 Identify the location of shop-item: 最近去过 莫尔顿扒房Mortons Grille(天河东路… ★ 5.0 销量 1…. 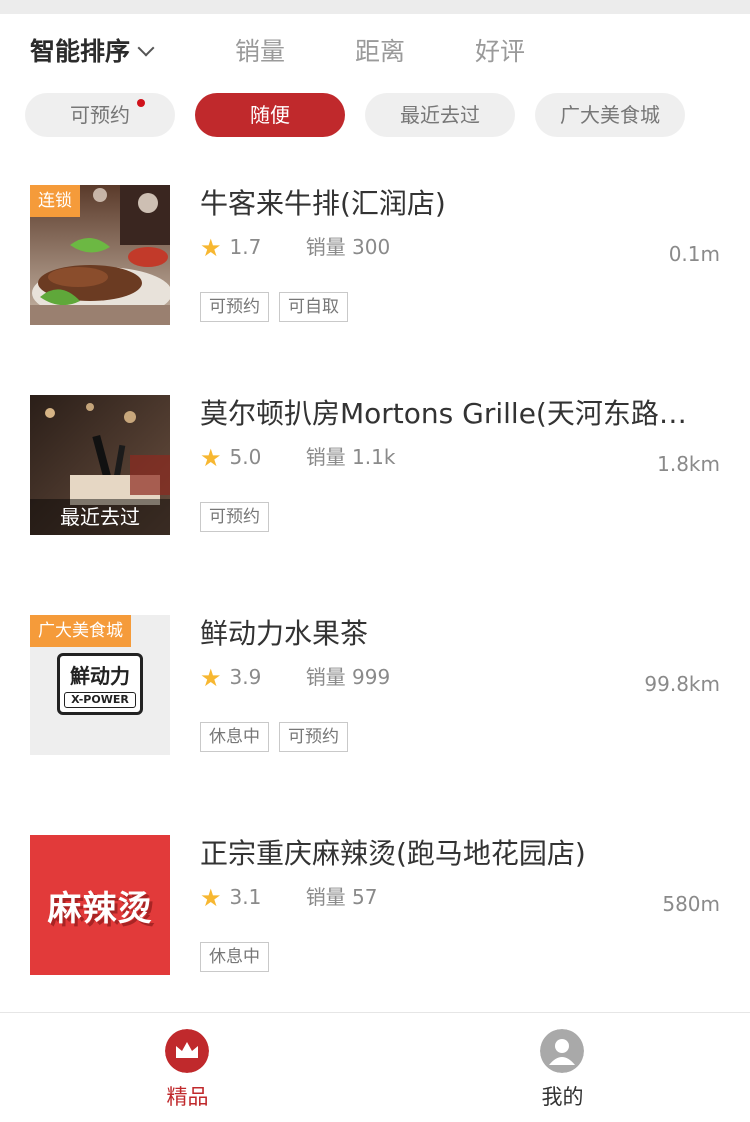
(375, 465).